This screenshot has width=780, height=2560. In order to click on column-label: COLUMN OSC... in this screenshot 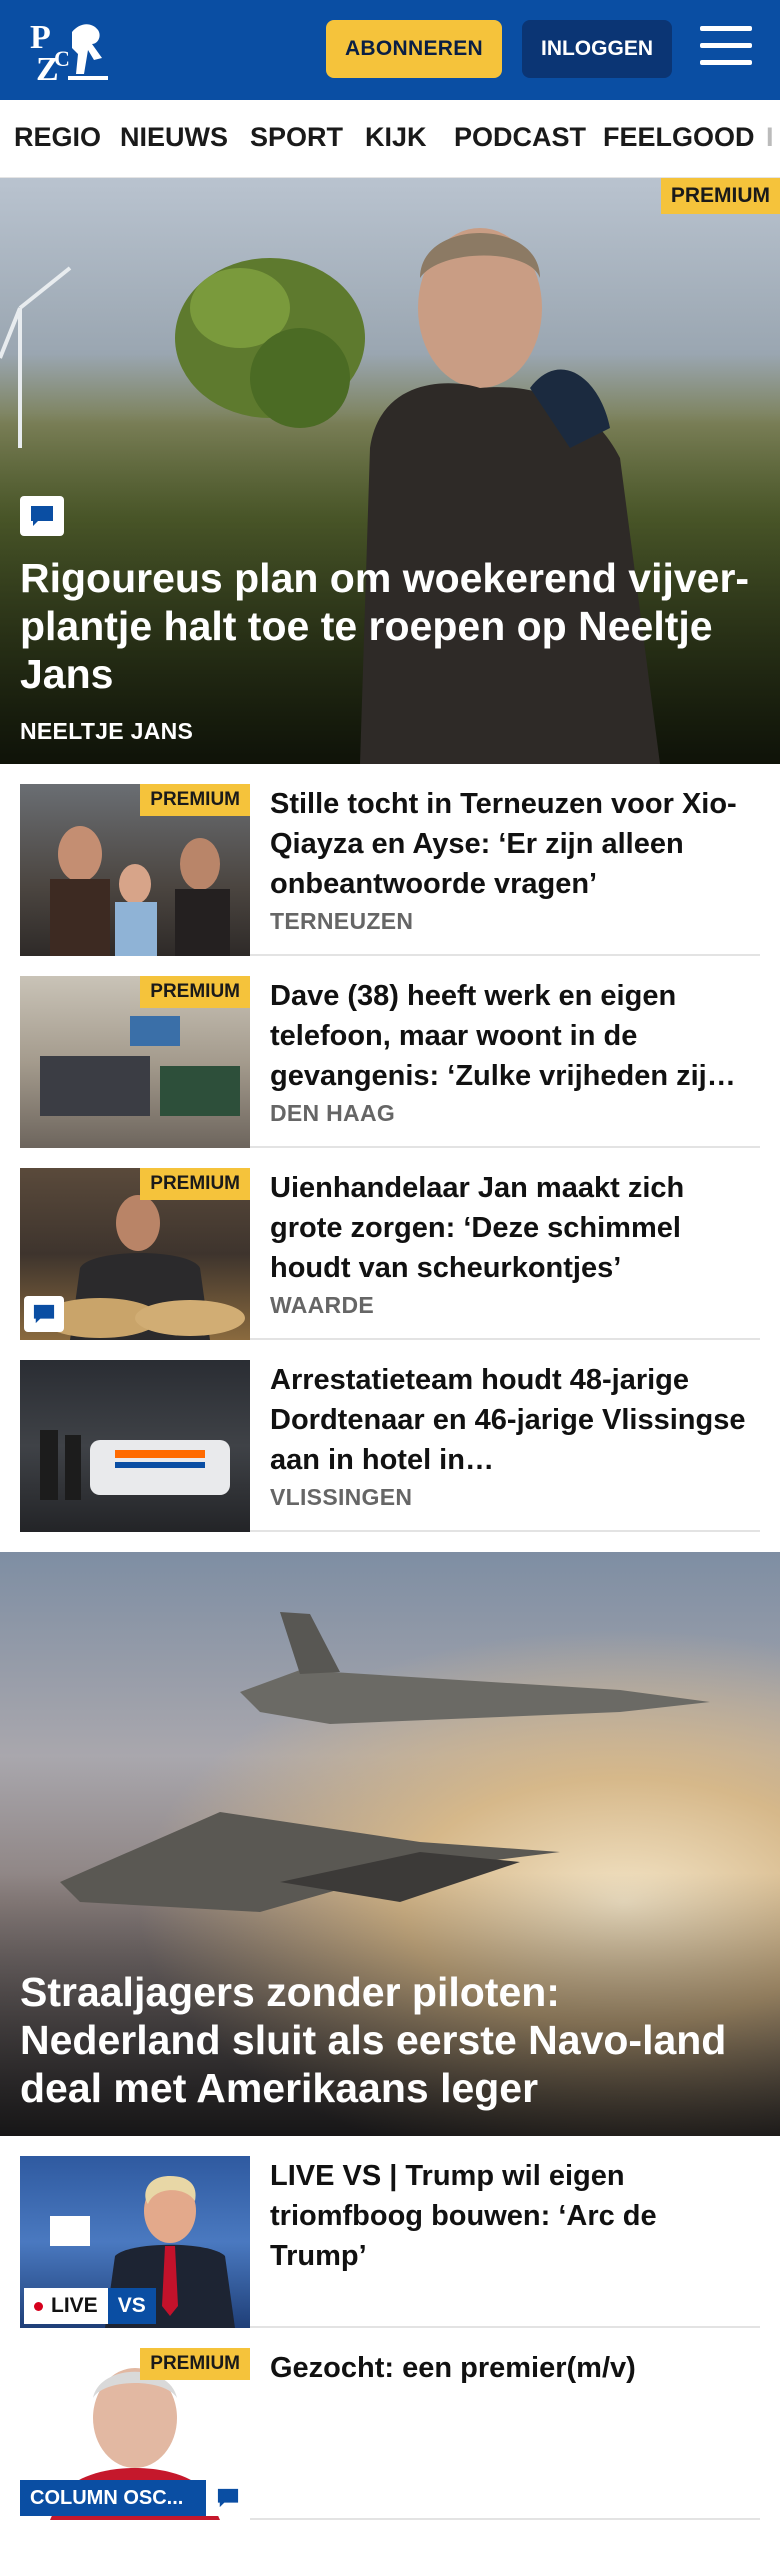, I will do `click(113, 2498)`.